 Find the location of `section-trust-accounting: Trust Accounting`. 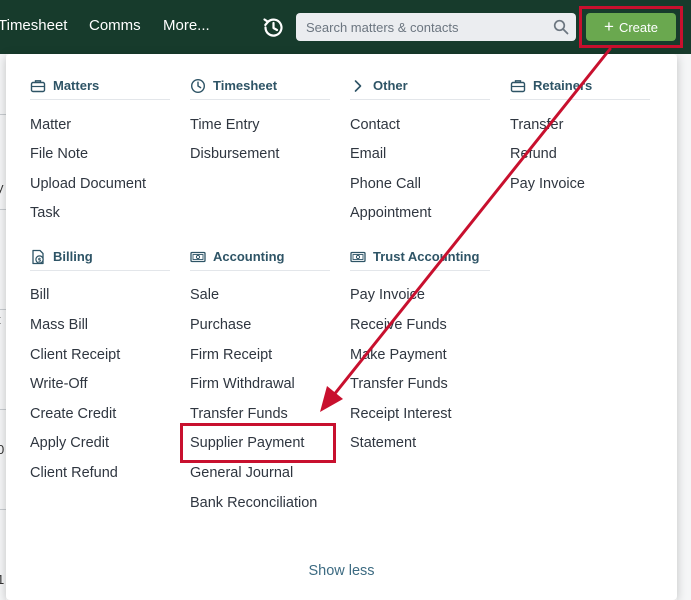

section-trust-accounting: Trust Accounting is located at coordinates (420, 260).